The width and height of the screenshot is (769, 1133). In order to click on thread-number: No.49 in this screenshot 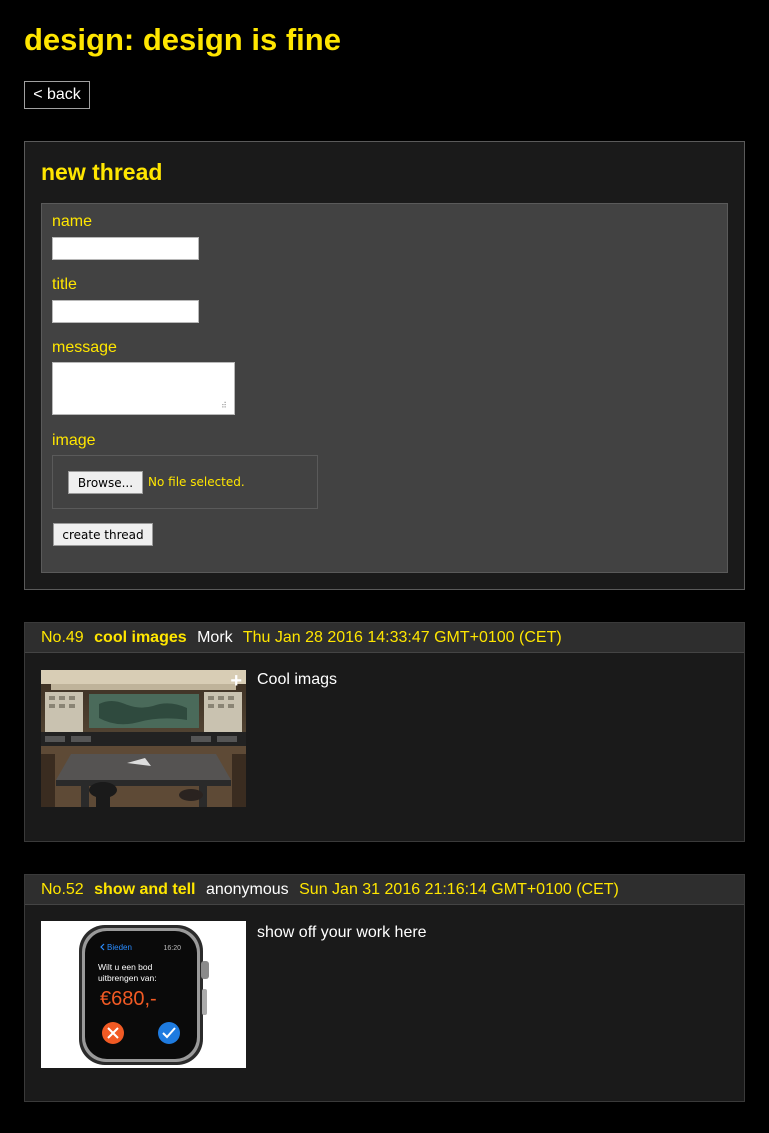, I will do `click(62, 637)`.